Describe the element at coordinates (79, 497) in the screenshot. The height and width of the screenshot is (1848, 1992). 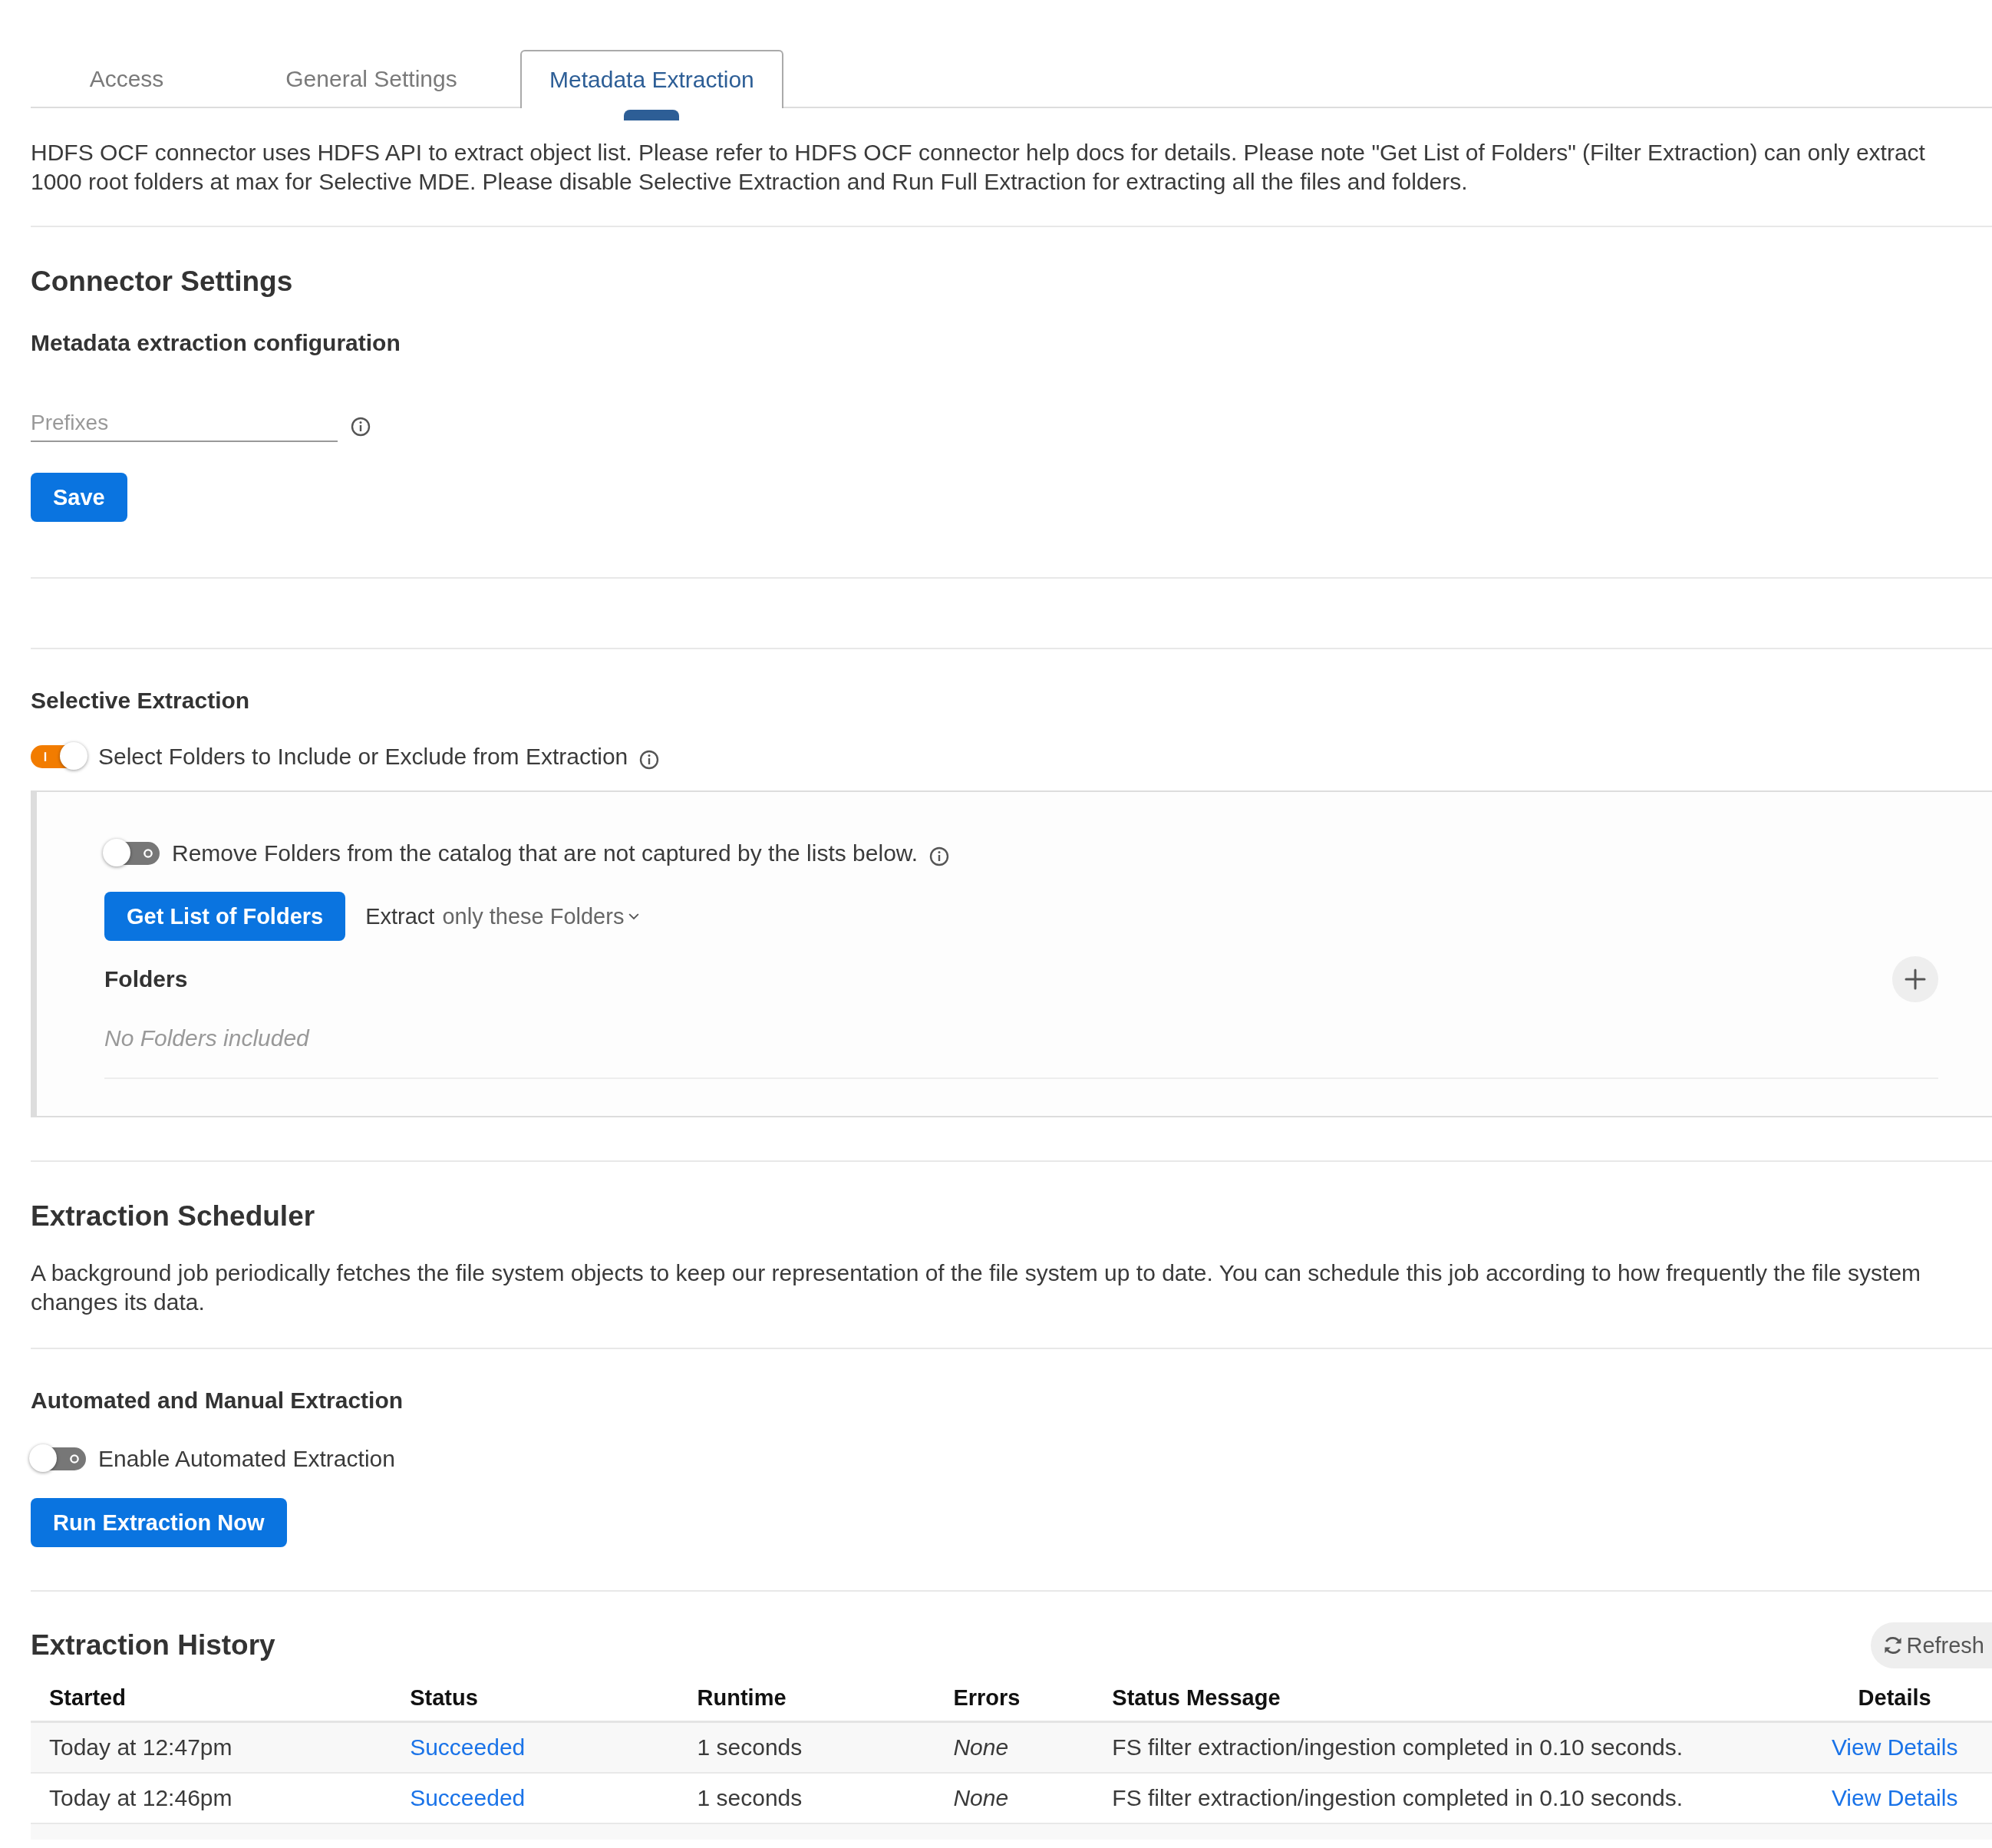
I see `save-button: Save` at that location.